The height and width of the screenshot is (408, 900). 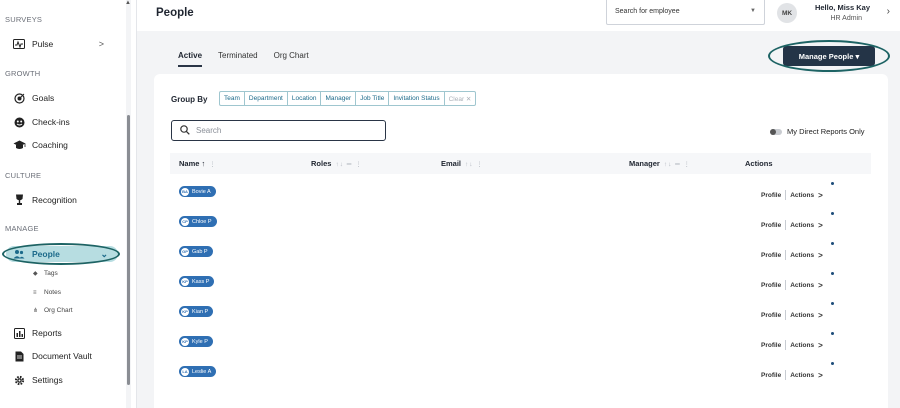 I want to click on employee-initials: LA, so click(x=185, y=371).